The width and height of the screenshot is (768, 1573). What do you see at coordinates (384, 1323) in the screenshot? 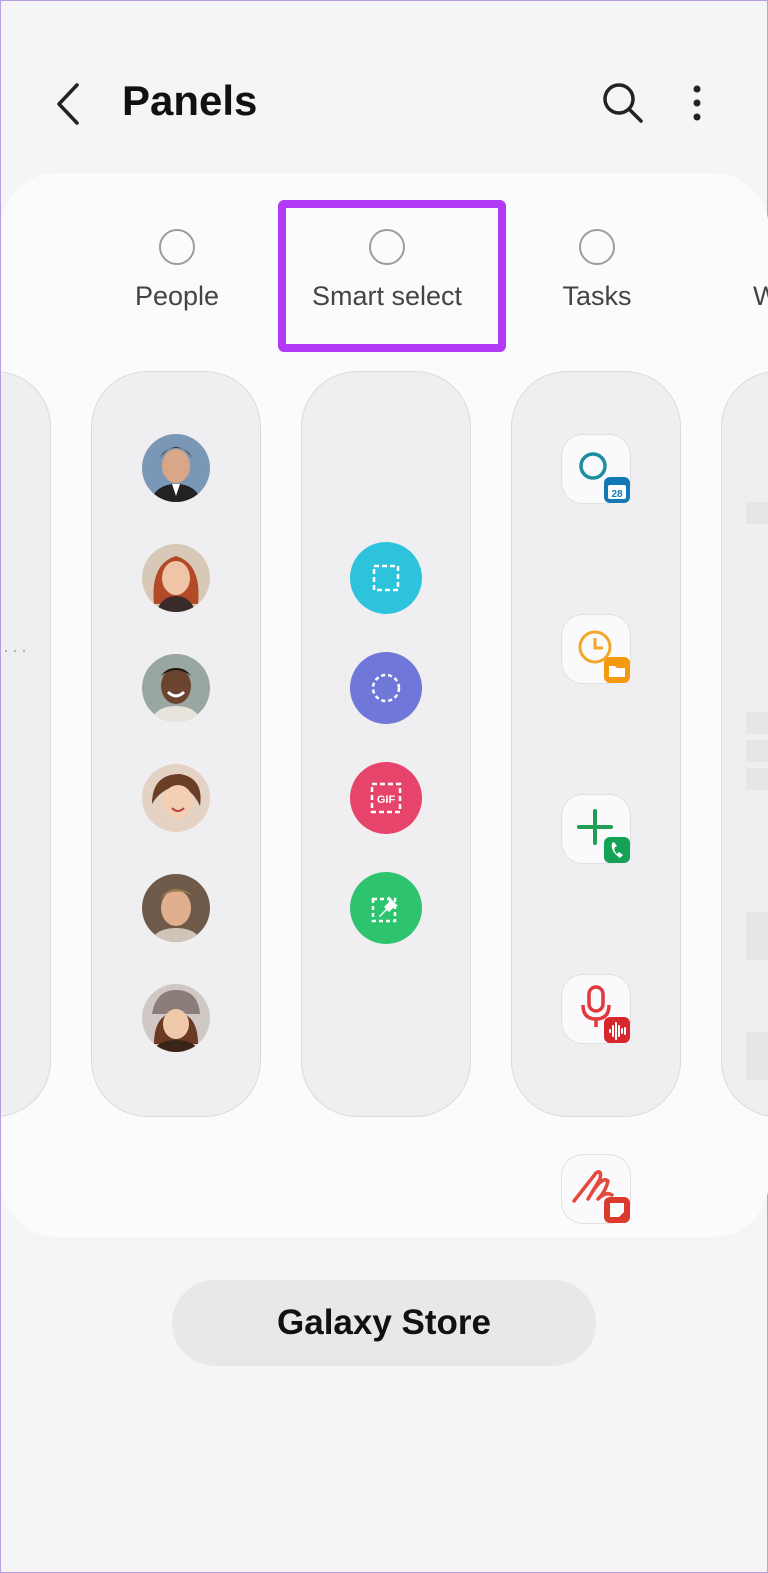
I see `galaxy-store-button: Galaxy Store` at bounding box center [384, 1323].